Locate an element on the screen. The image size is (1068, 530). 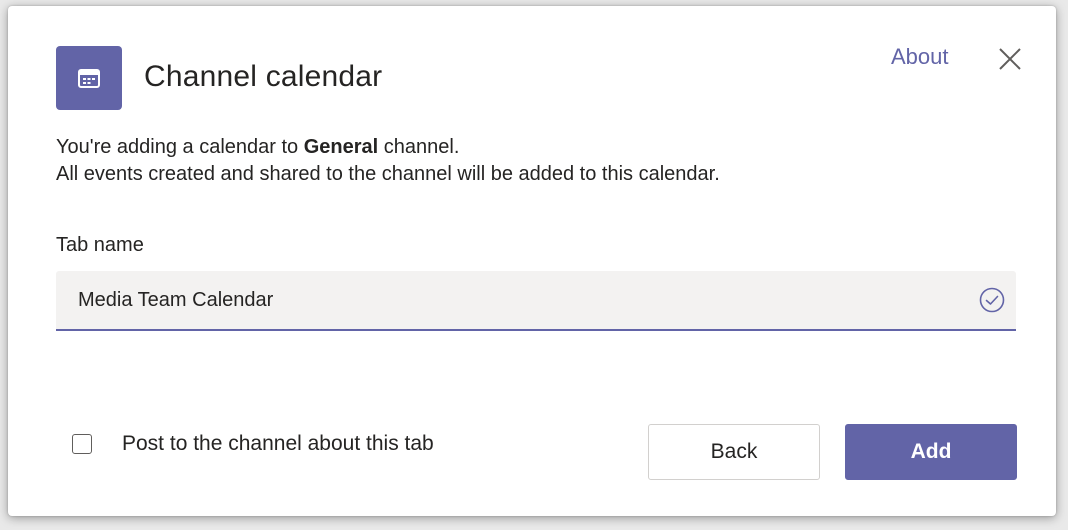
channel-name: General is located at coordinates (341, 147).